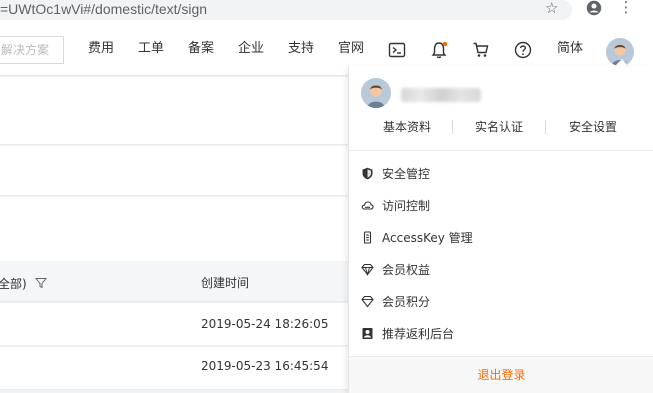 The image size is (653, 393). Describe the element at coordinates (174, 324) in the screenshot. I see `table-row: 2019-05-24 18:26:05` at that location.